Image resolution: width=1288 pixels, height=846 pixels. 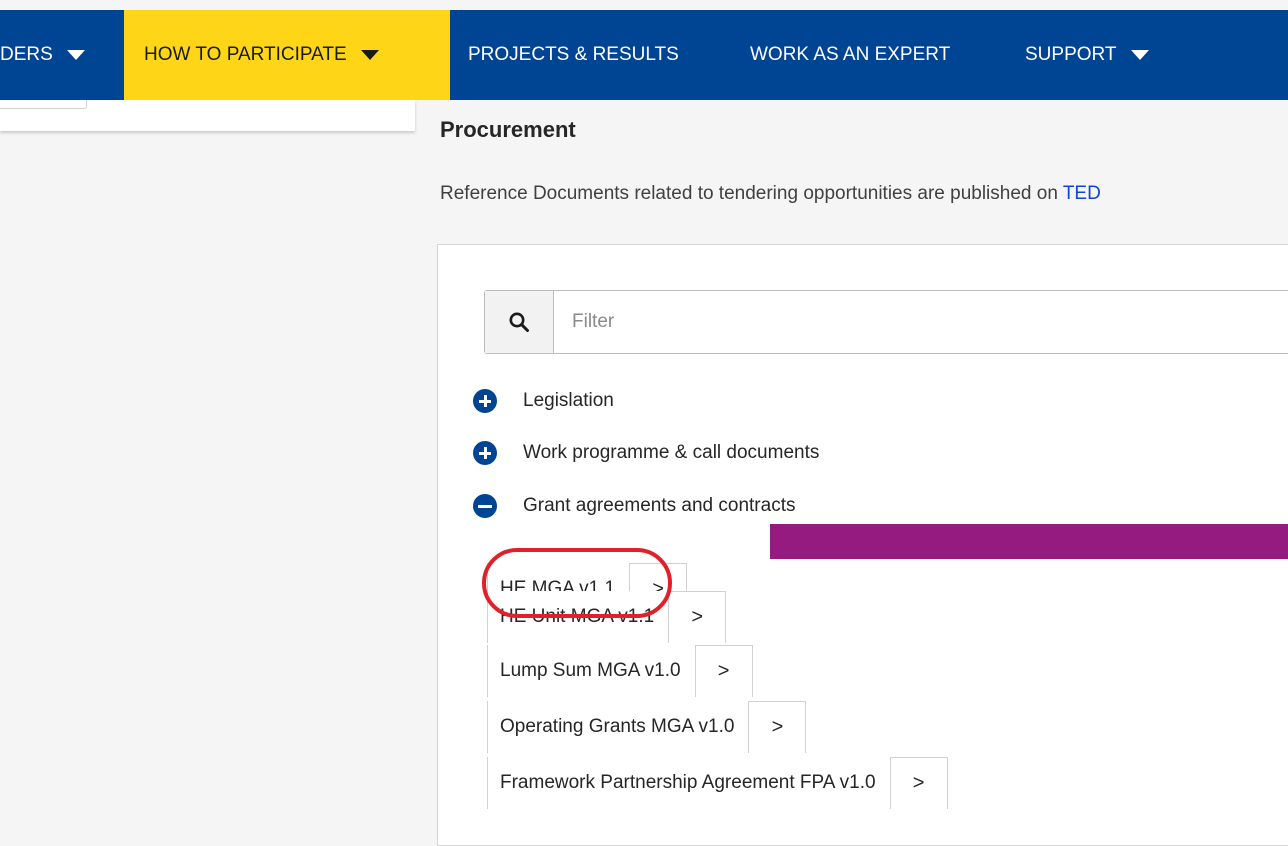 I want to click on filter-icon-box, so click(x=519, y=322).